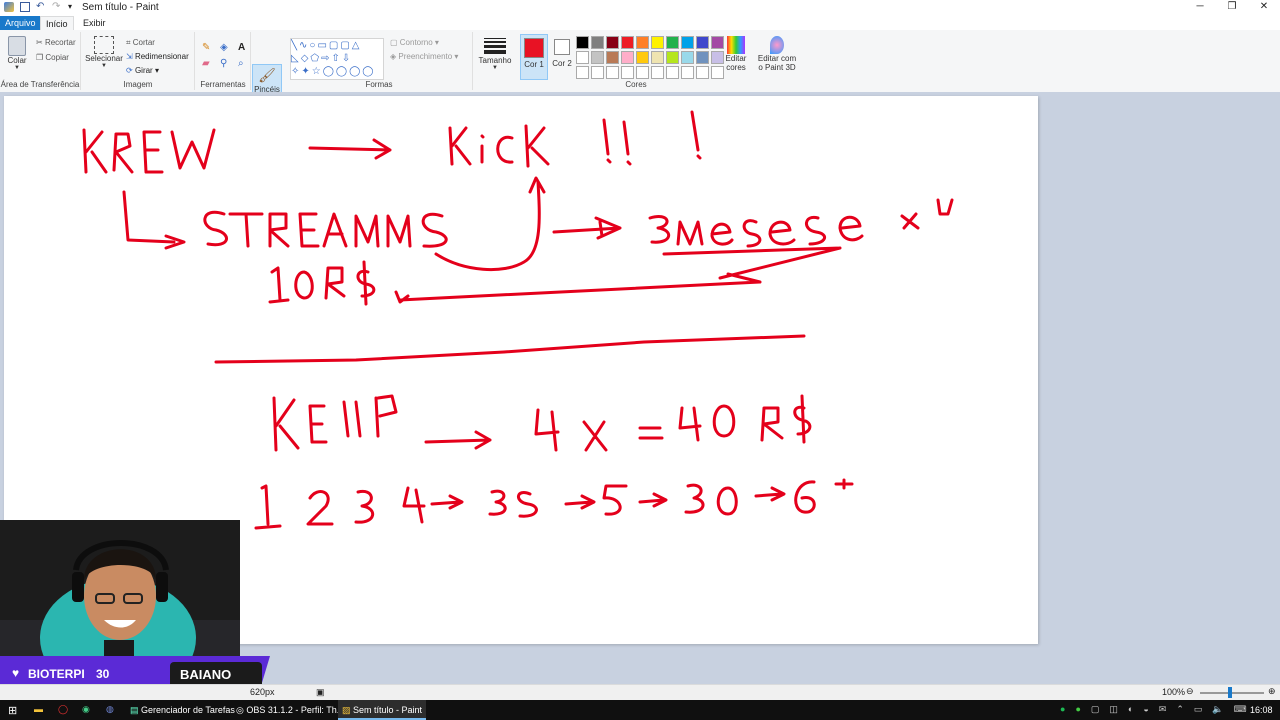 This screenshot has width=1280, height=720. Describe the element at coordinates (424, 56) in the screenshot. I see `fill-button: ◈ Preenchimento ▾` at that location.